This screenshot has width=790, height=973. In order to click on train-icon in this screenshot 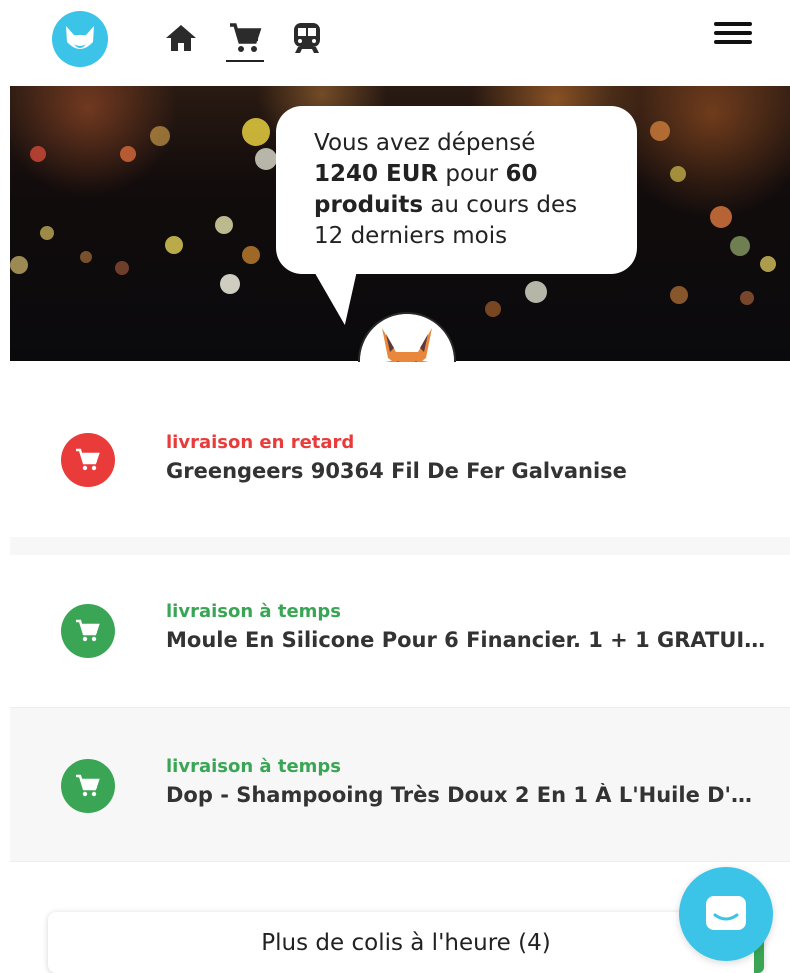, I will do `click(307, 38)`.